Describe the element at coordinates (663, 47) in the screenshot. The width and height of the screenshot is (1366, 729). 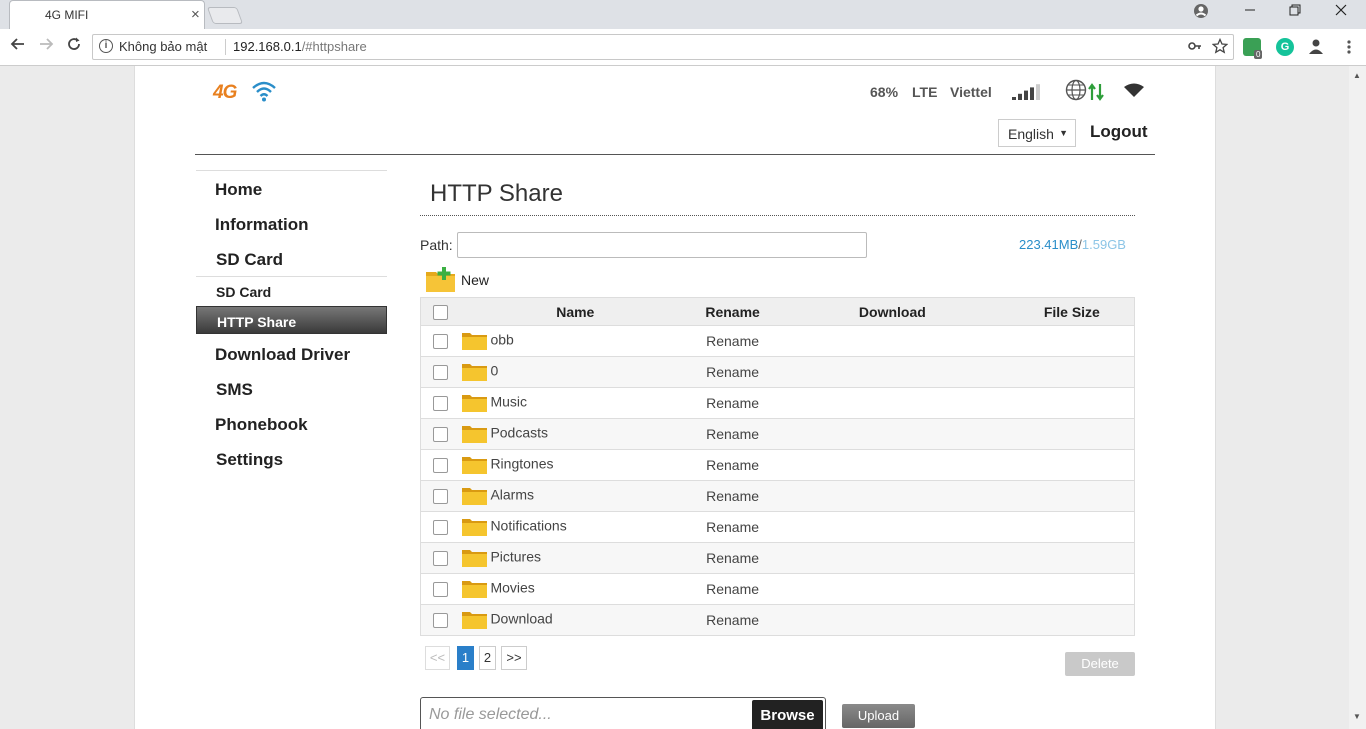
I see `address-bar: i Không bảo mật 192.168.0.1/#httpshare` at that location.